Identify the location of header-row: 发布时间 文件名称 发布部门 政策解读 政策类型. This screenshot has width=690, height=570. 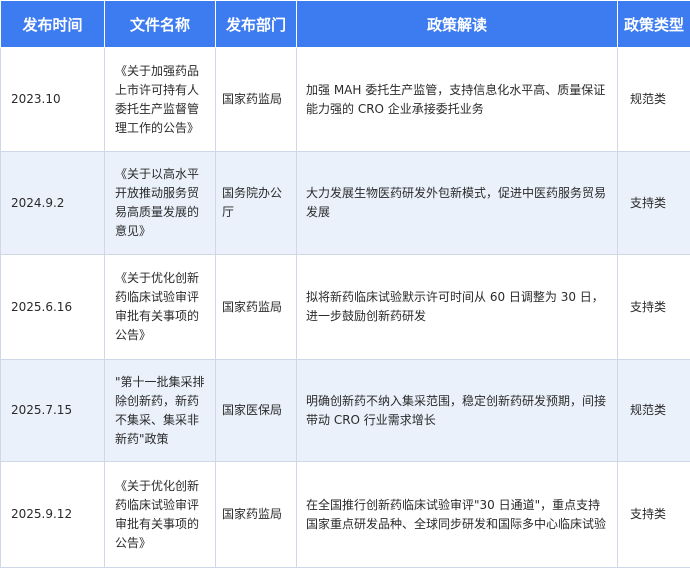
(345, 24).